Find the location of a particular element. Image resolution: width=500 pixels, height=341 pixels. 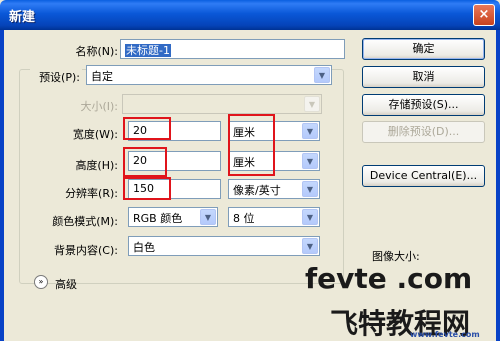

background-value: 白色 is located at coordinates (144, 247).